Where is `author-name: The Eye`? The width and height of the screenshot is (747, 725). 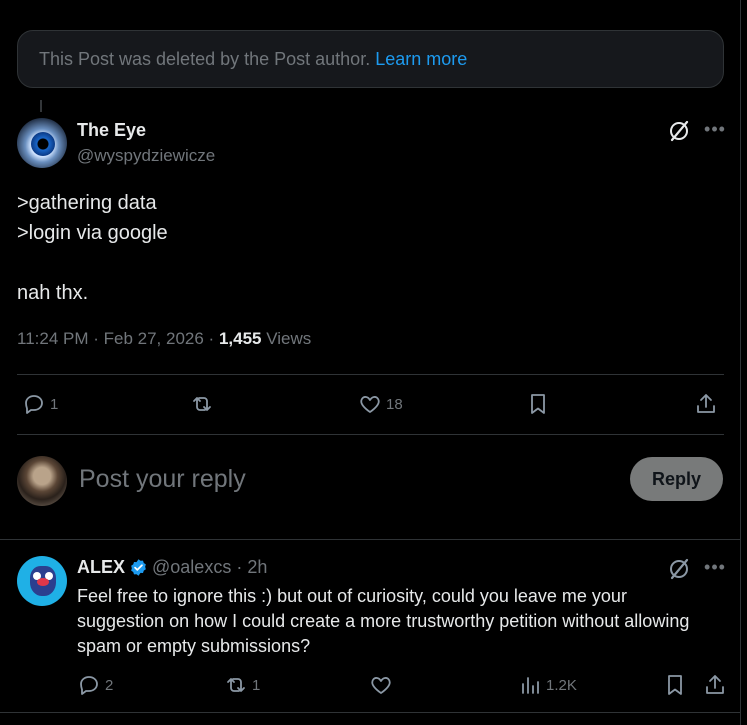 author-name: The Eye is located at coordinates (111, 130).